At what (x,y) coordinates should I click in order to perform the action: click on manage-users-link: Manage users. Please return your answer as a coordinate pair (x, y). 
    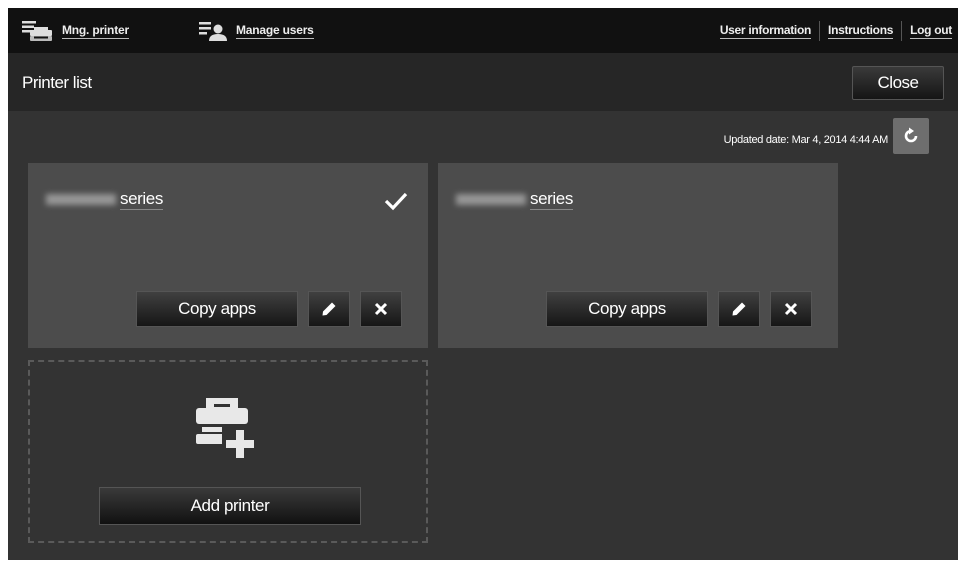
    Looking at the image, I should click on (256, 30).